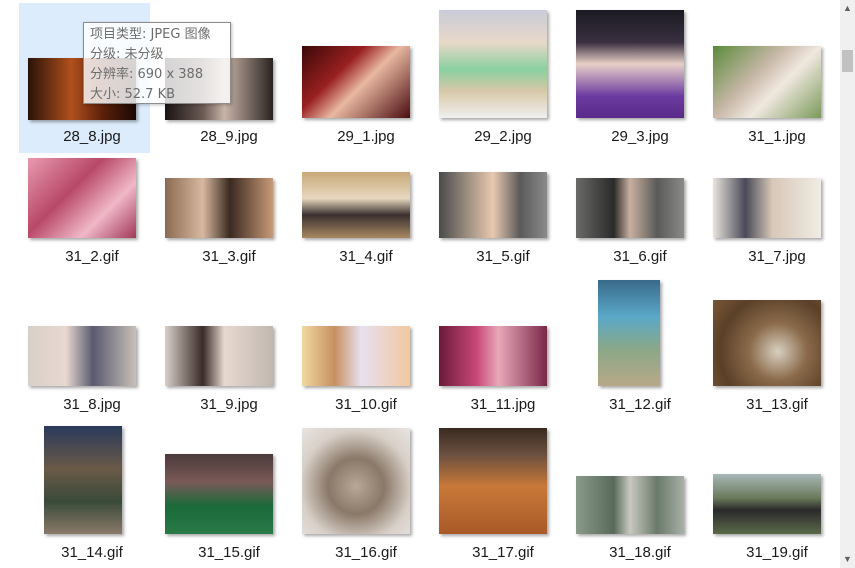 This screenshot has height=568, width=855. I want to click on file-name: 31_14.gif, so click(92, 552).